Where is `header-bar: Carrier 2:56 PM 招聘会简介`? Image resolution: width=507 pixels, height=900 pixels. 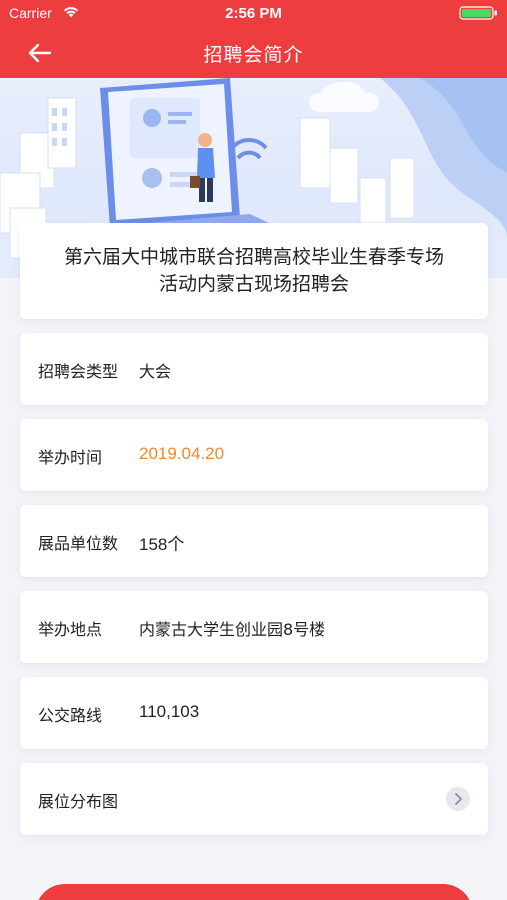 header-bar: Carrier 2:56 PM 招聘会简介 is located at coordinates (253, 39).